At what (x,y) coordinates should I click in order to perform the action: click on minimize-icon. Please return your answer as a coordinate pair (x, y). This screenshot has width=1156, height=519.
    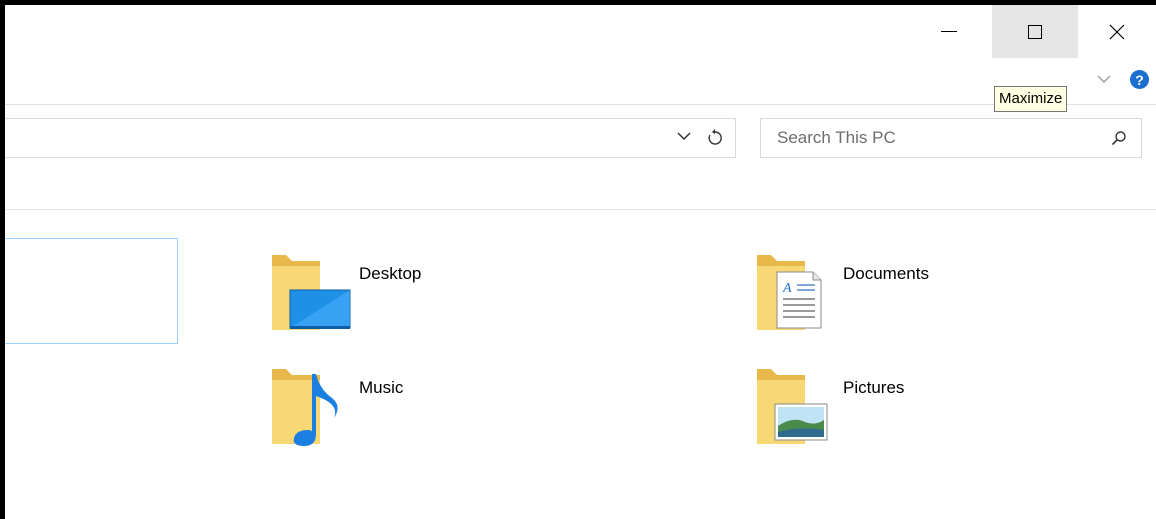
    Looking at the image, I should click on (949, 31).